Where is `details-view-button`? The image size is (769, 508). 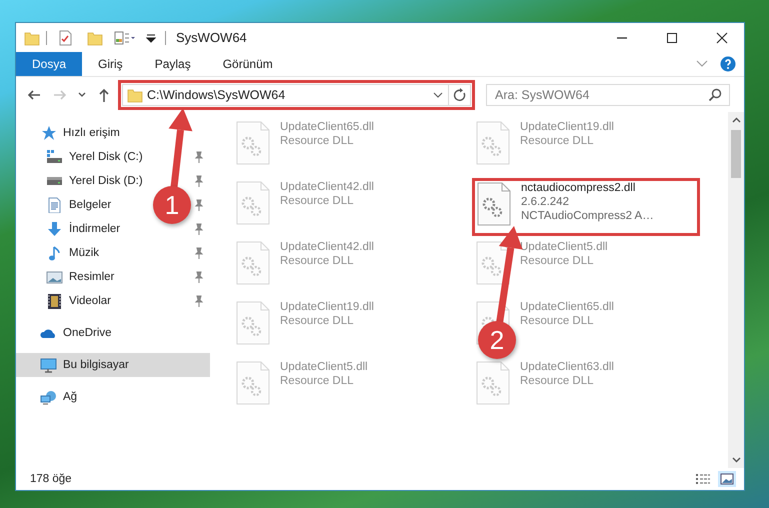
details-view-button is located at coordinates (703, 479).